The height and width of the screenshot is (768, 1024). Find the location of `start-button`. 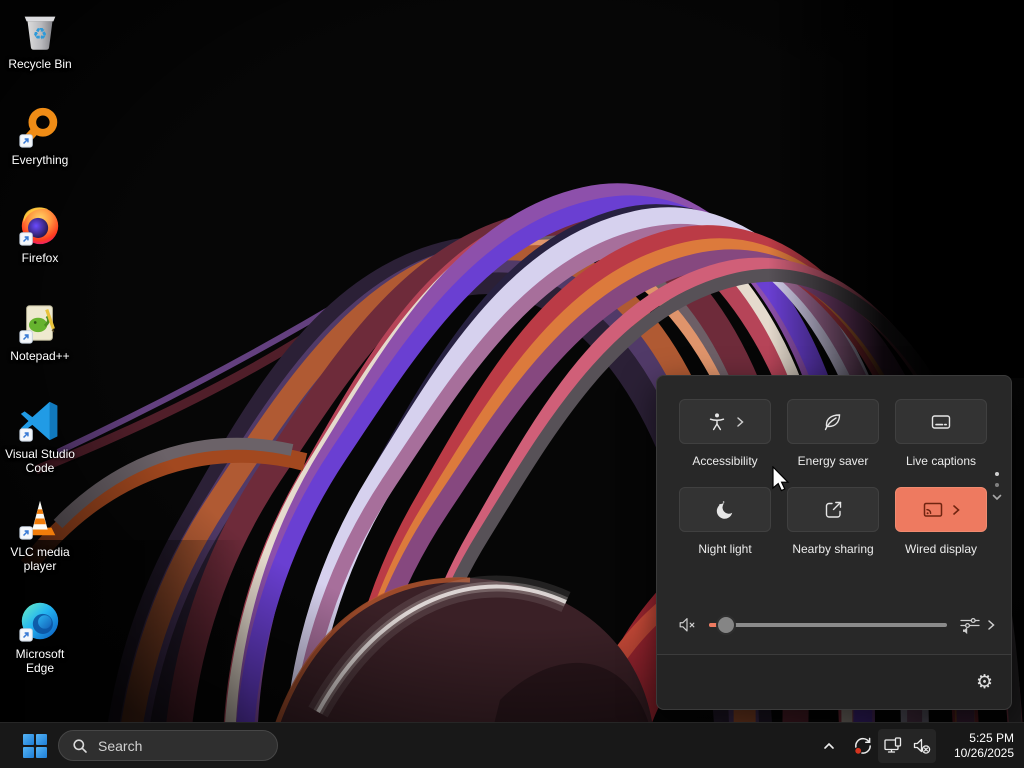

start-button is located at coordinates (35, 746).